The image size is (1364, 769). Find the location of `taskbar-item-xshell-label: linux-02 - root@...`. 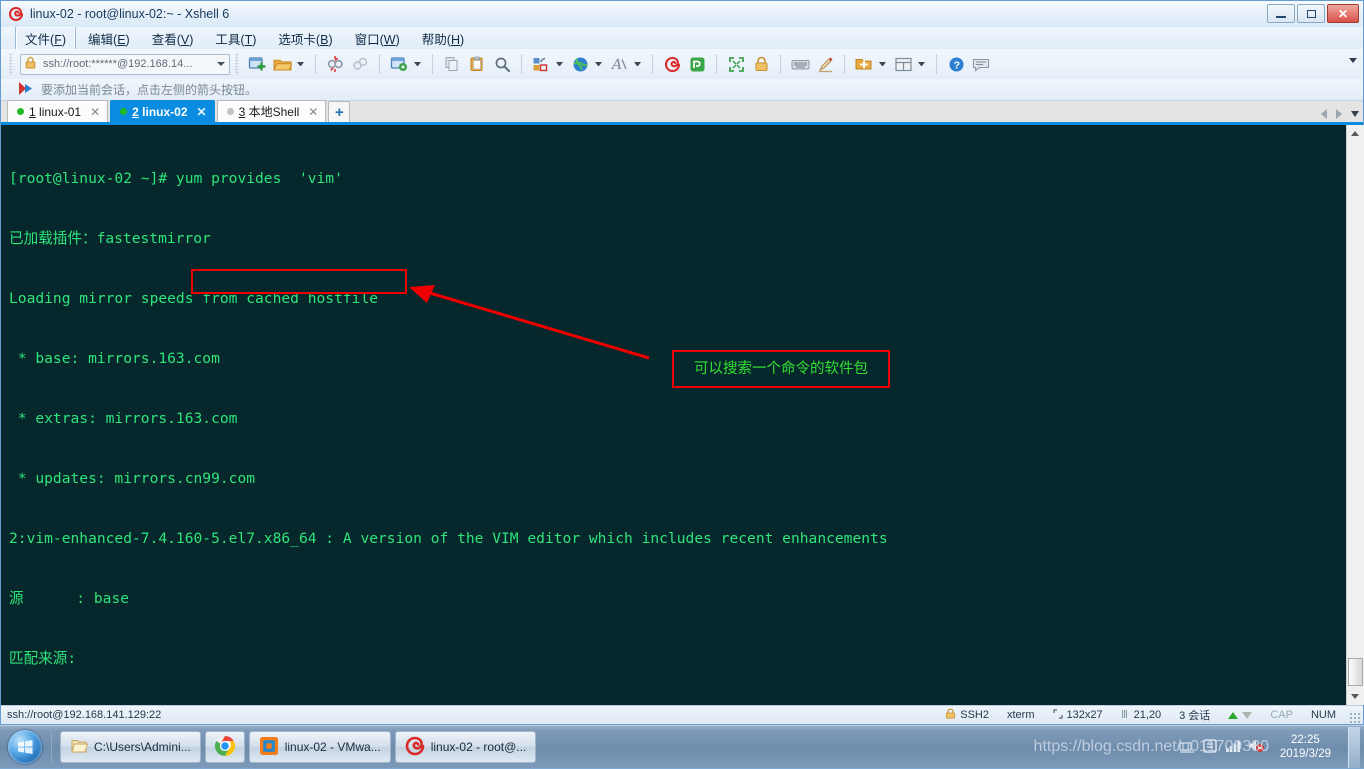

taskbar-item-xshell-label: linux-02 - root@... is located at coordinates (478, 747).